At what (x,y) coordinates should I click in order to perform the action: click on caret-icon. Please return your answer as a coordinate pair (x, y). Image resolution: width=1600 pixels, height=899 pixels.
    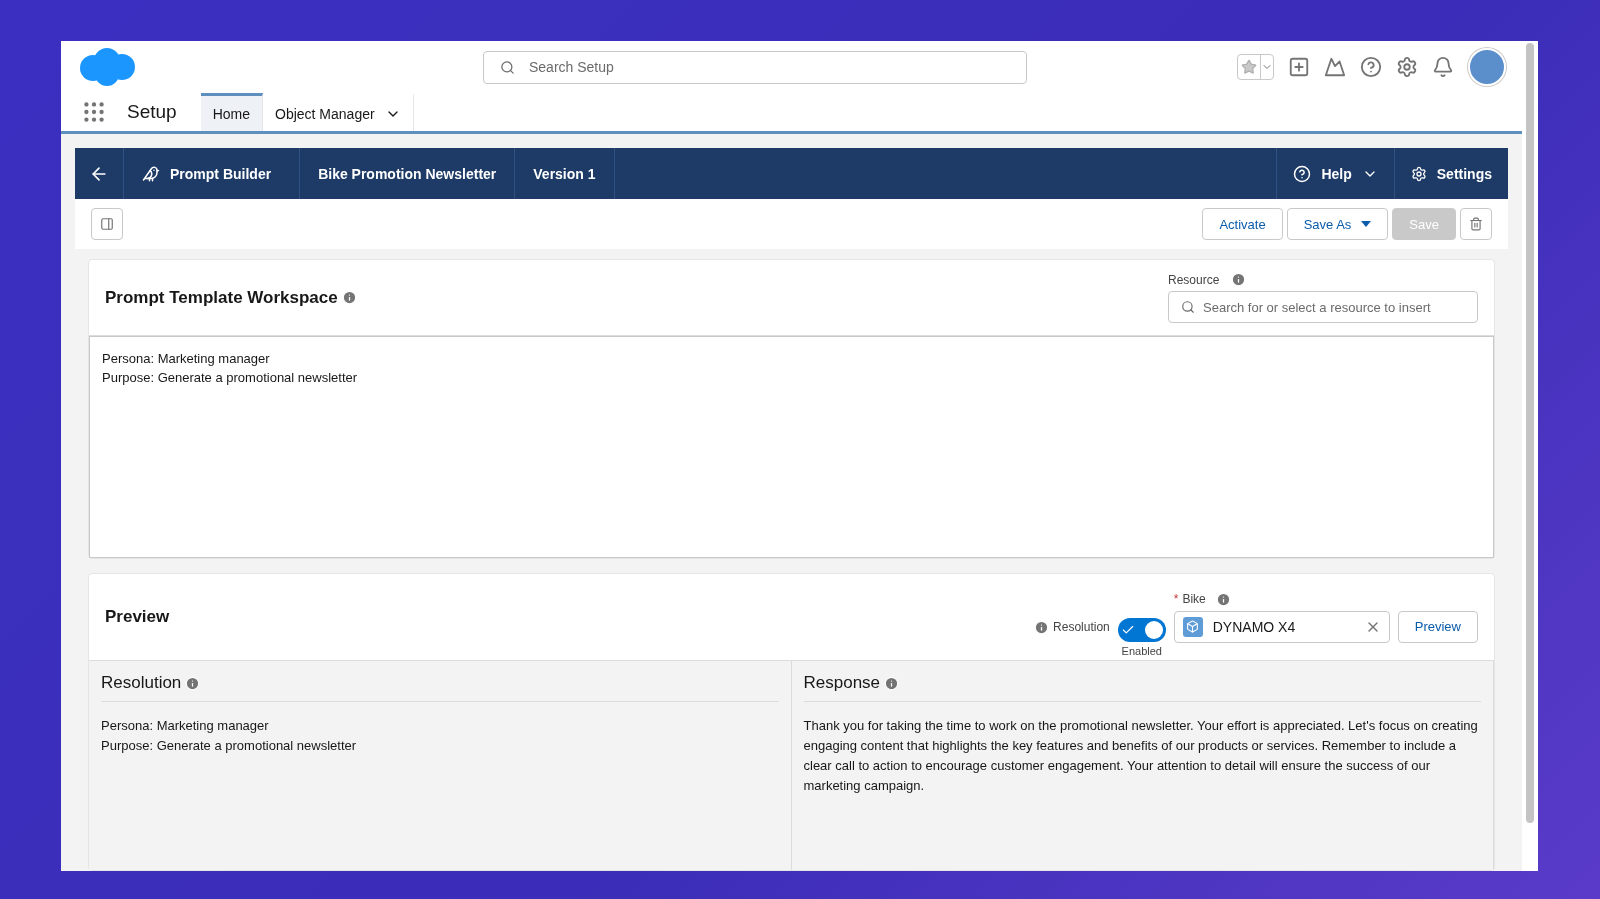
    Looking at the image, I should click on (1366, 224).